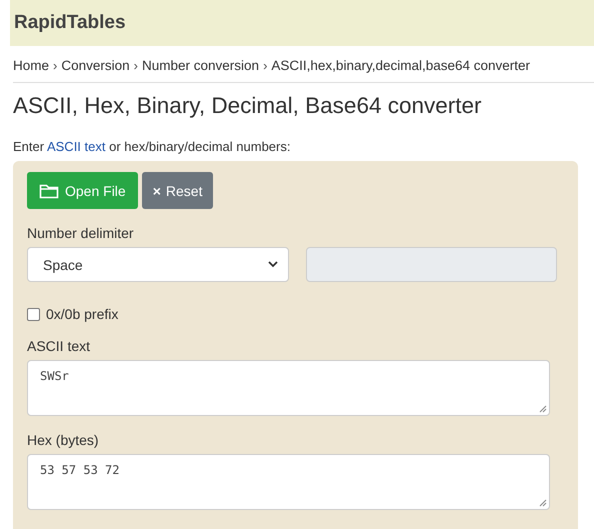  What do you see at coordinates (201, 65) in the screenshot?
I see `breadcrumb-link: Number conversion` at bounding box center [201, 65].